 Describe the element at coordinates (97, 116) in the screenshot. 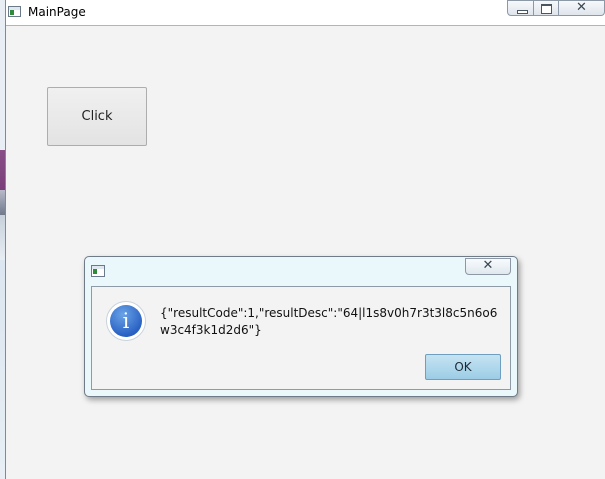

I see `click-button: Click` at that location.